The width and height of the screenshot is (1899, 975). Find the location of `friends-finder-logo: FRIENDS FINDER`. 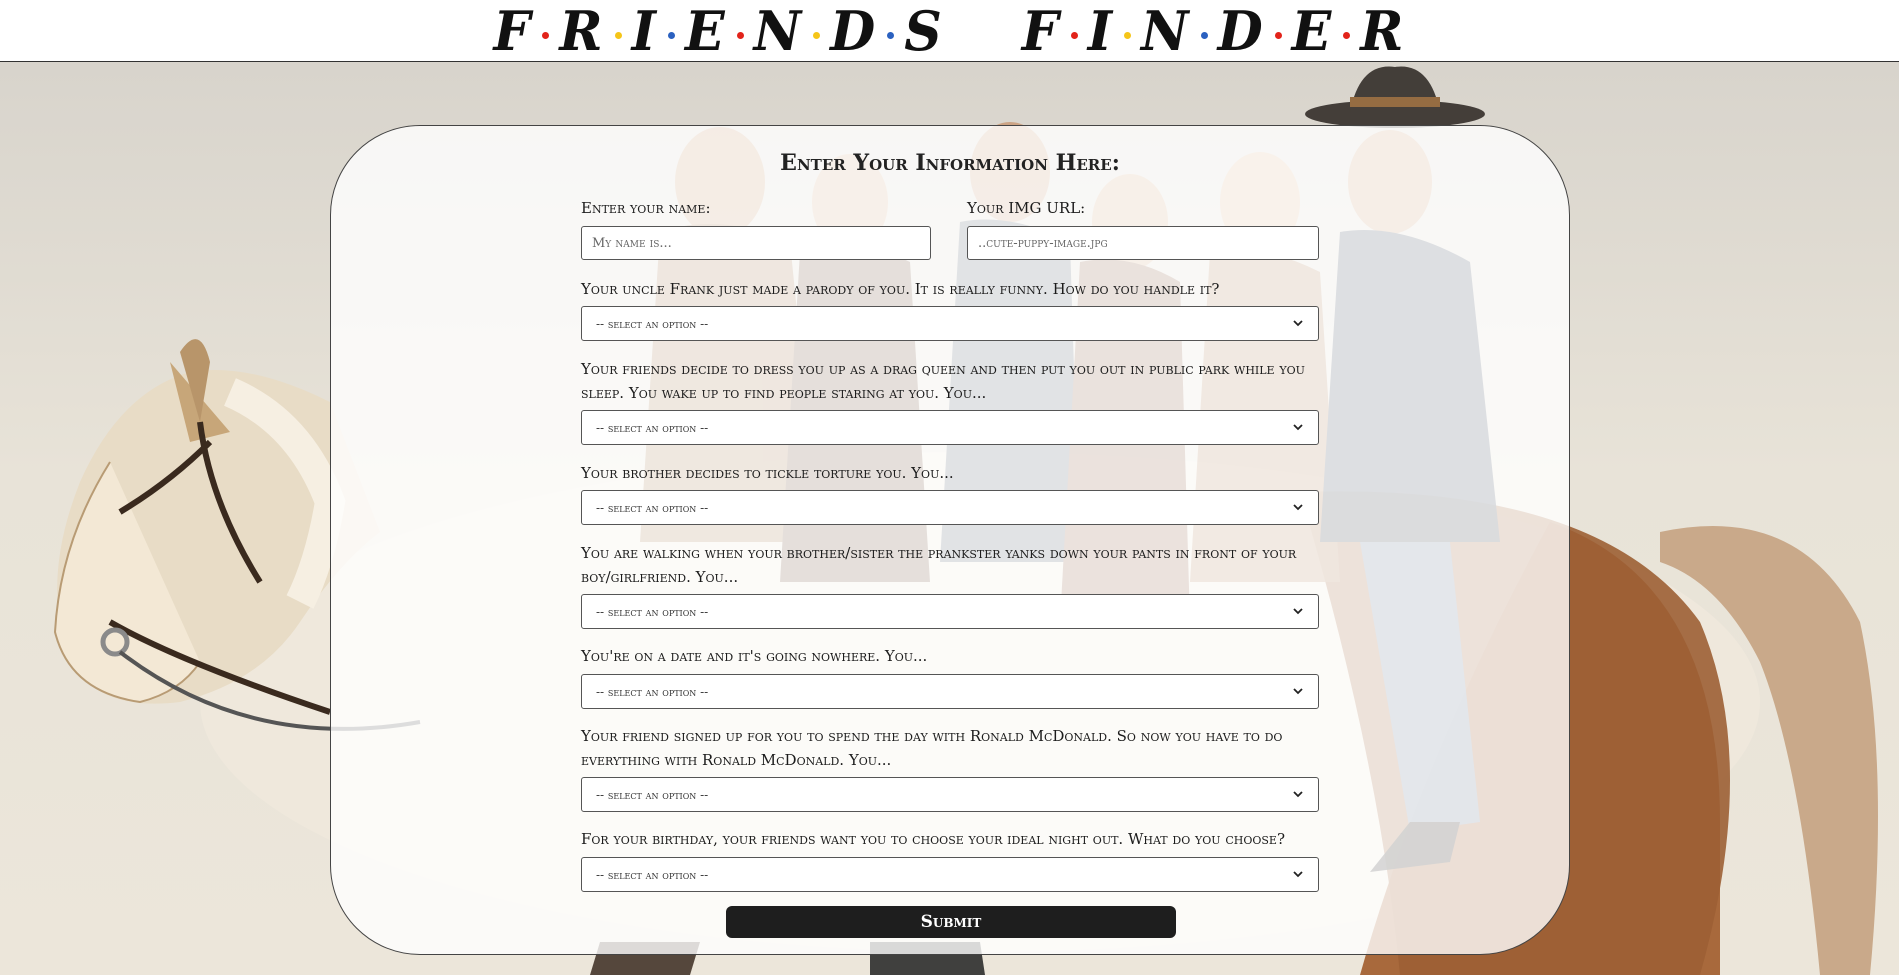

friends-finder-logo: FRIENDS FINDER is located at coordinates (949, 31).